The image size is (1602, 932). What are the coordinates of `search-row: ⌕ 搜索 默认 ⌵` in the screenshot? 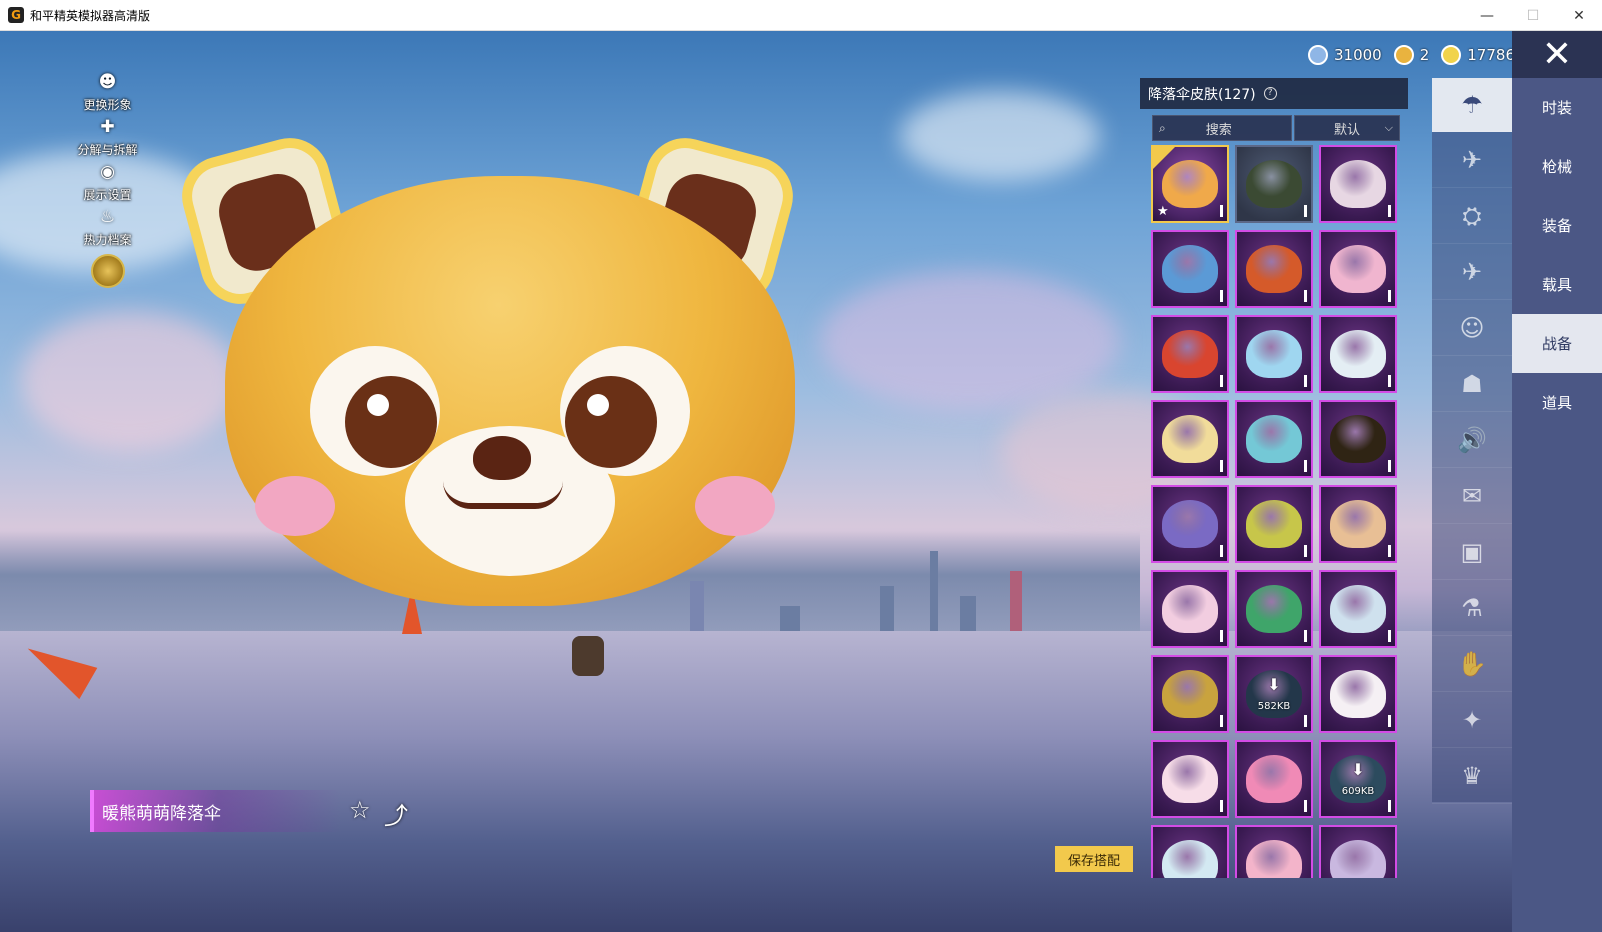 It's located at (1276, 128).